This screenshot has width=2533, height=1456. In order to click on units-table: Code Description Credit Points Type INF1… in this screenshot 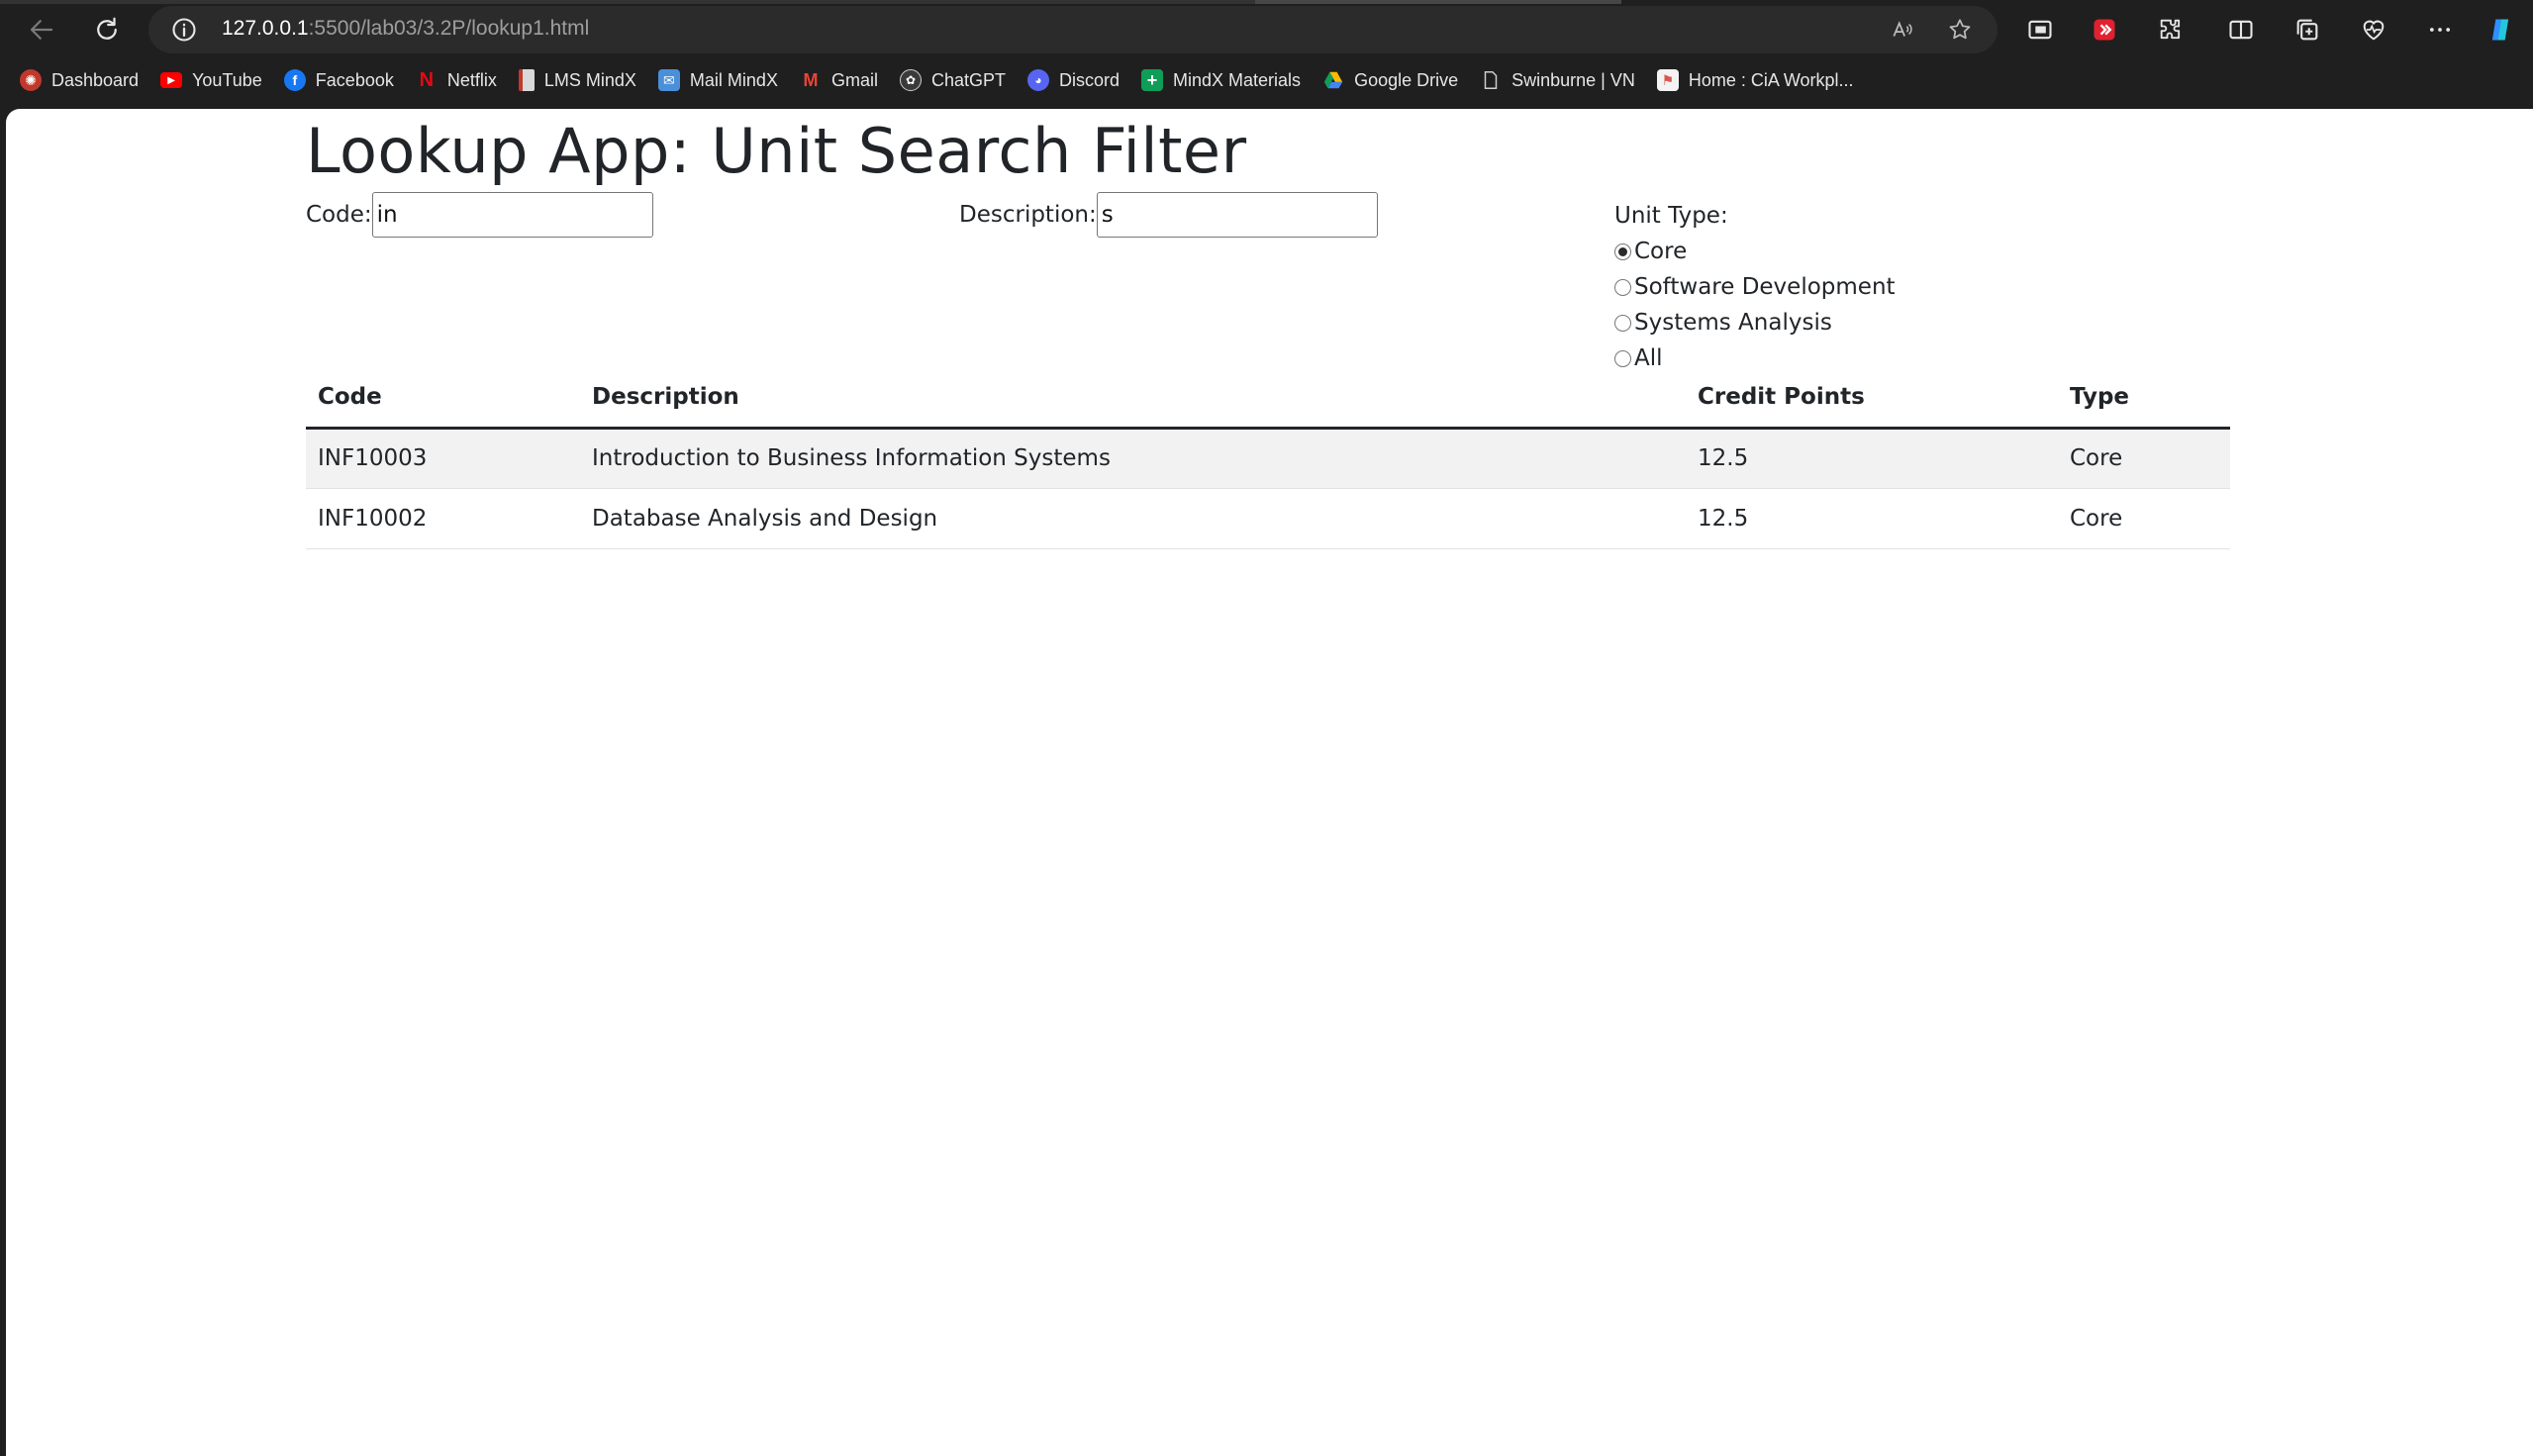, I will do `click(1268, 458)`.